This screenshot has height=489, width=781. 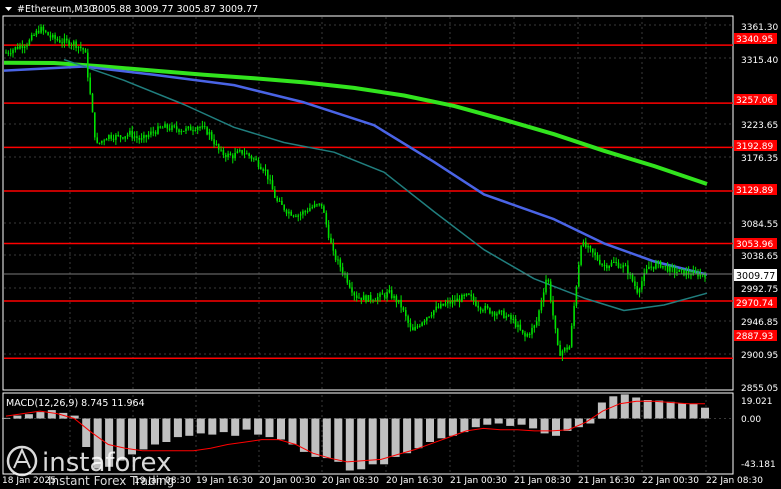 I want to click on level-label: 3257.06, so click(x=754, y=101).